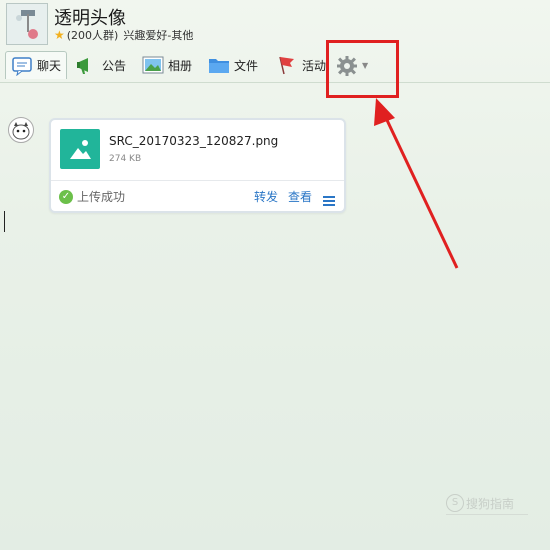 The width and height of the screenshot is (550, 550). I want to click on forward-link: 转发, so click(266, 196).